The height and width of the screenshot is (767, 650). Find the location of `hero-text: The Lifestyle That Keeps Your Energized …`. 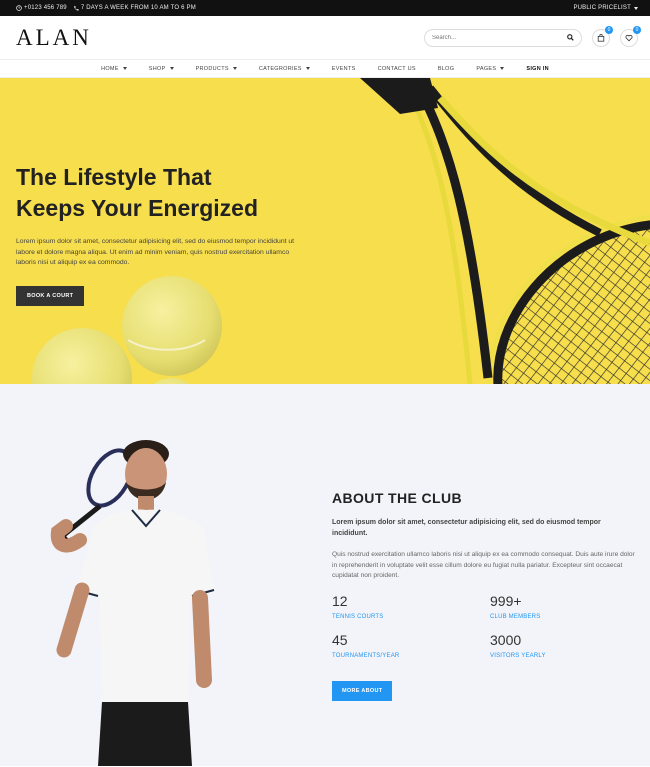

hero-text: The Lifestyle That Keeps Your Energized … is located at coordinates (166, 234).